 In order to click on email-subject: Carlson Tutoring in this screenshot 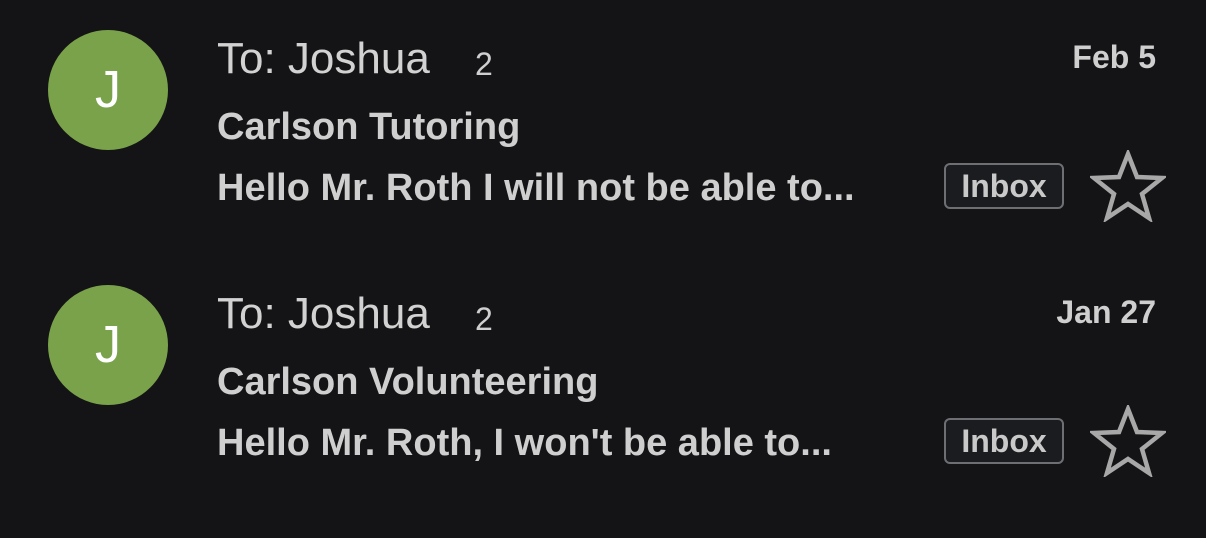, I will do `click(369, 127)`.